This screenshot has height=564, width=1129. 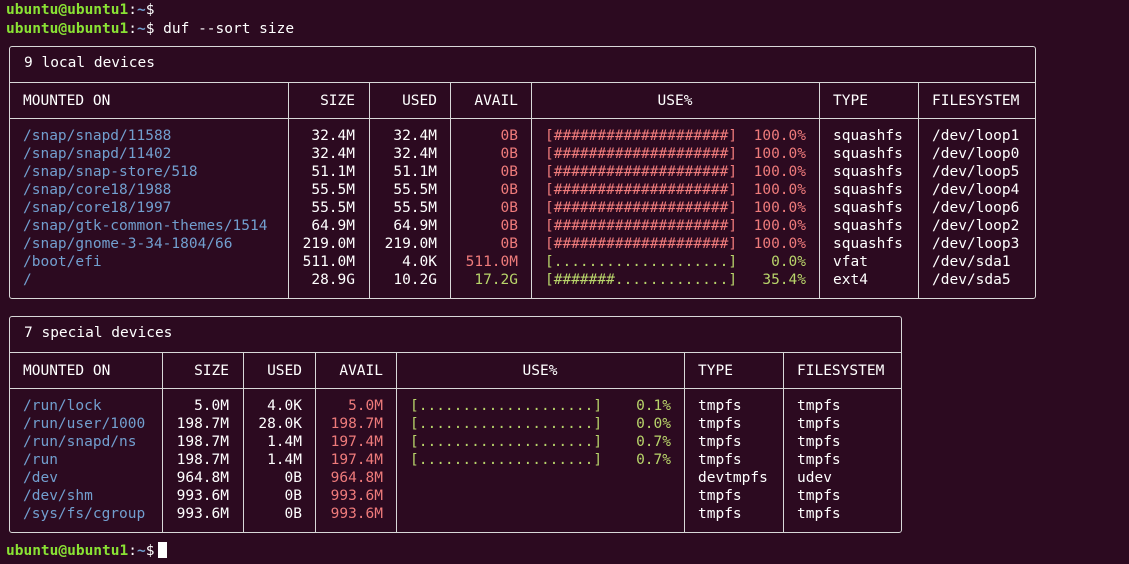 I want to click on row-mount-point: /snap/snapd/11402, so click(x=97, y=154).